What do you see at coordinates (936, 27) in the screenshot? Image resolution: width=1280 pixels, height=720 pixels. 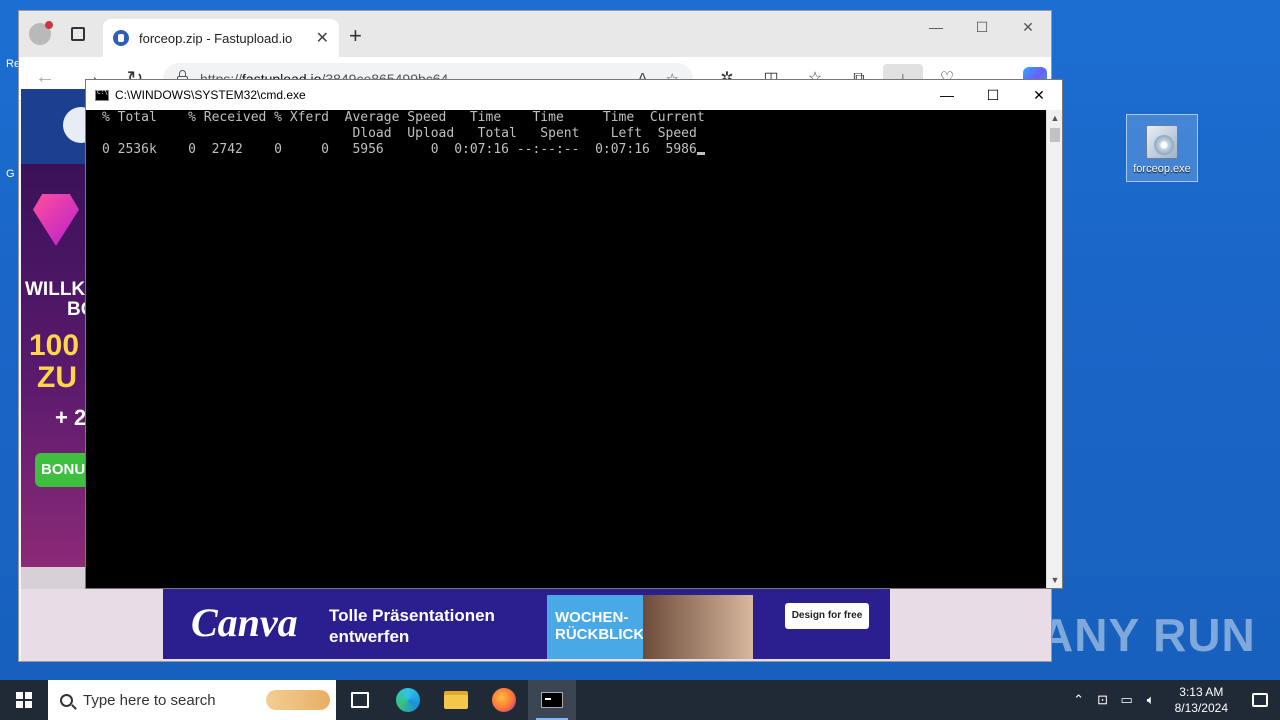 I see `minimize-button: —` at bounding box center [936, 27].